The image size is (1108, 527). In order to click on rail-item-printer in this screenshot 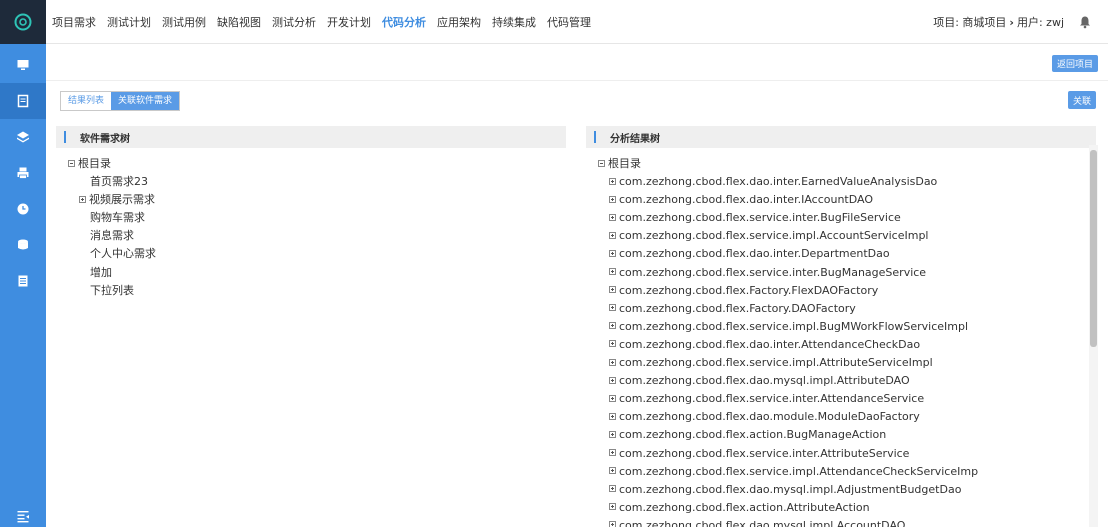, I will do `click(23, 173)`.